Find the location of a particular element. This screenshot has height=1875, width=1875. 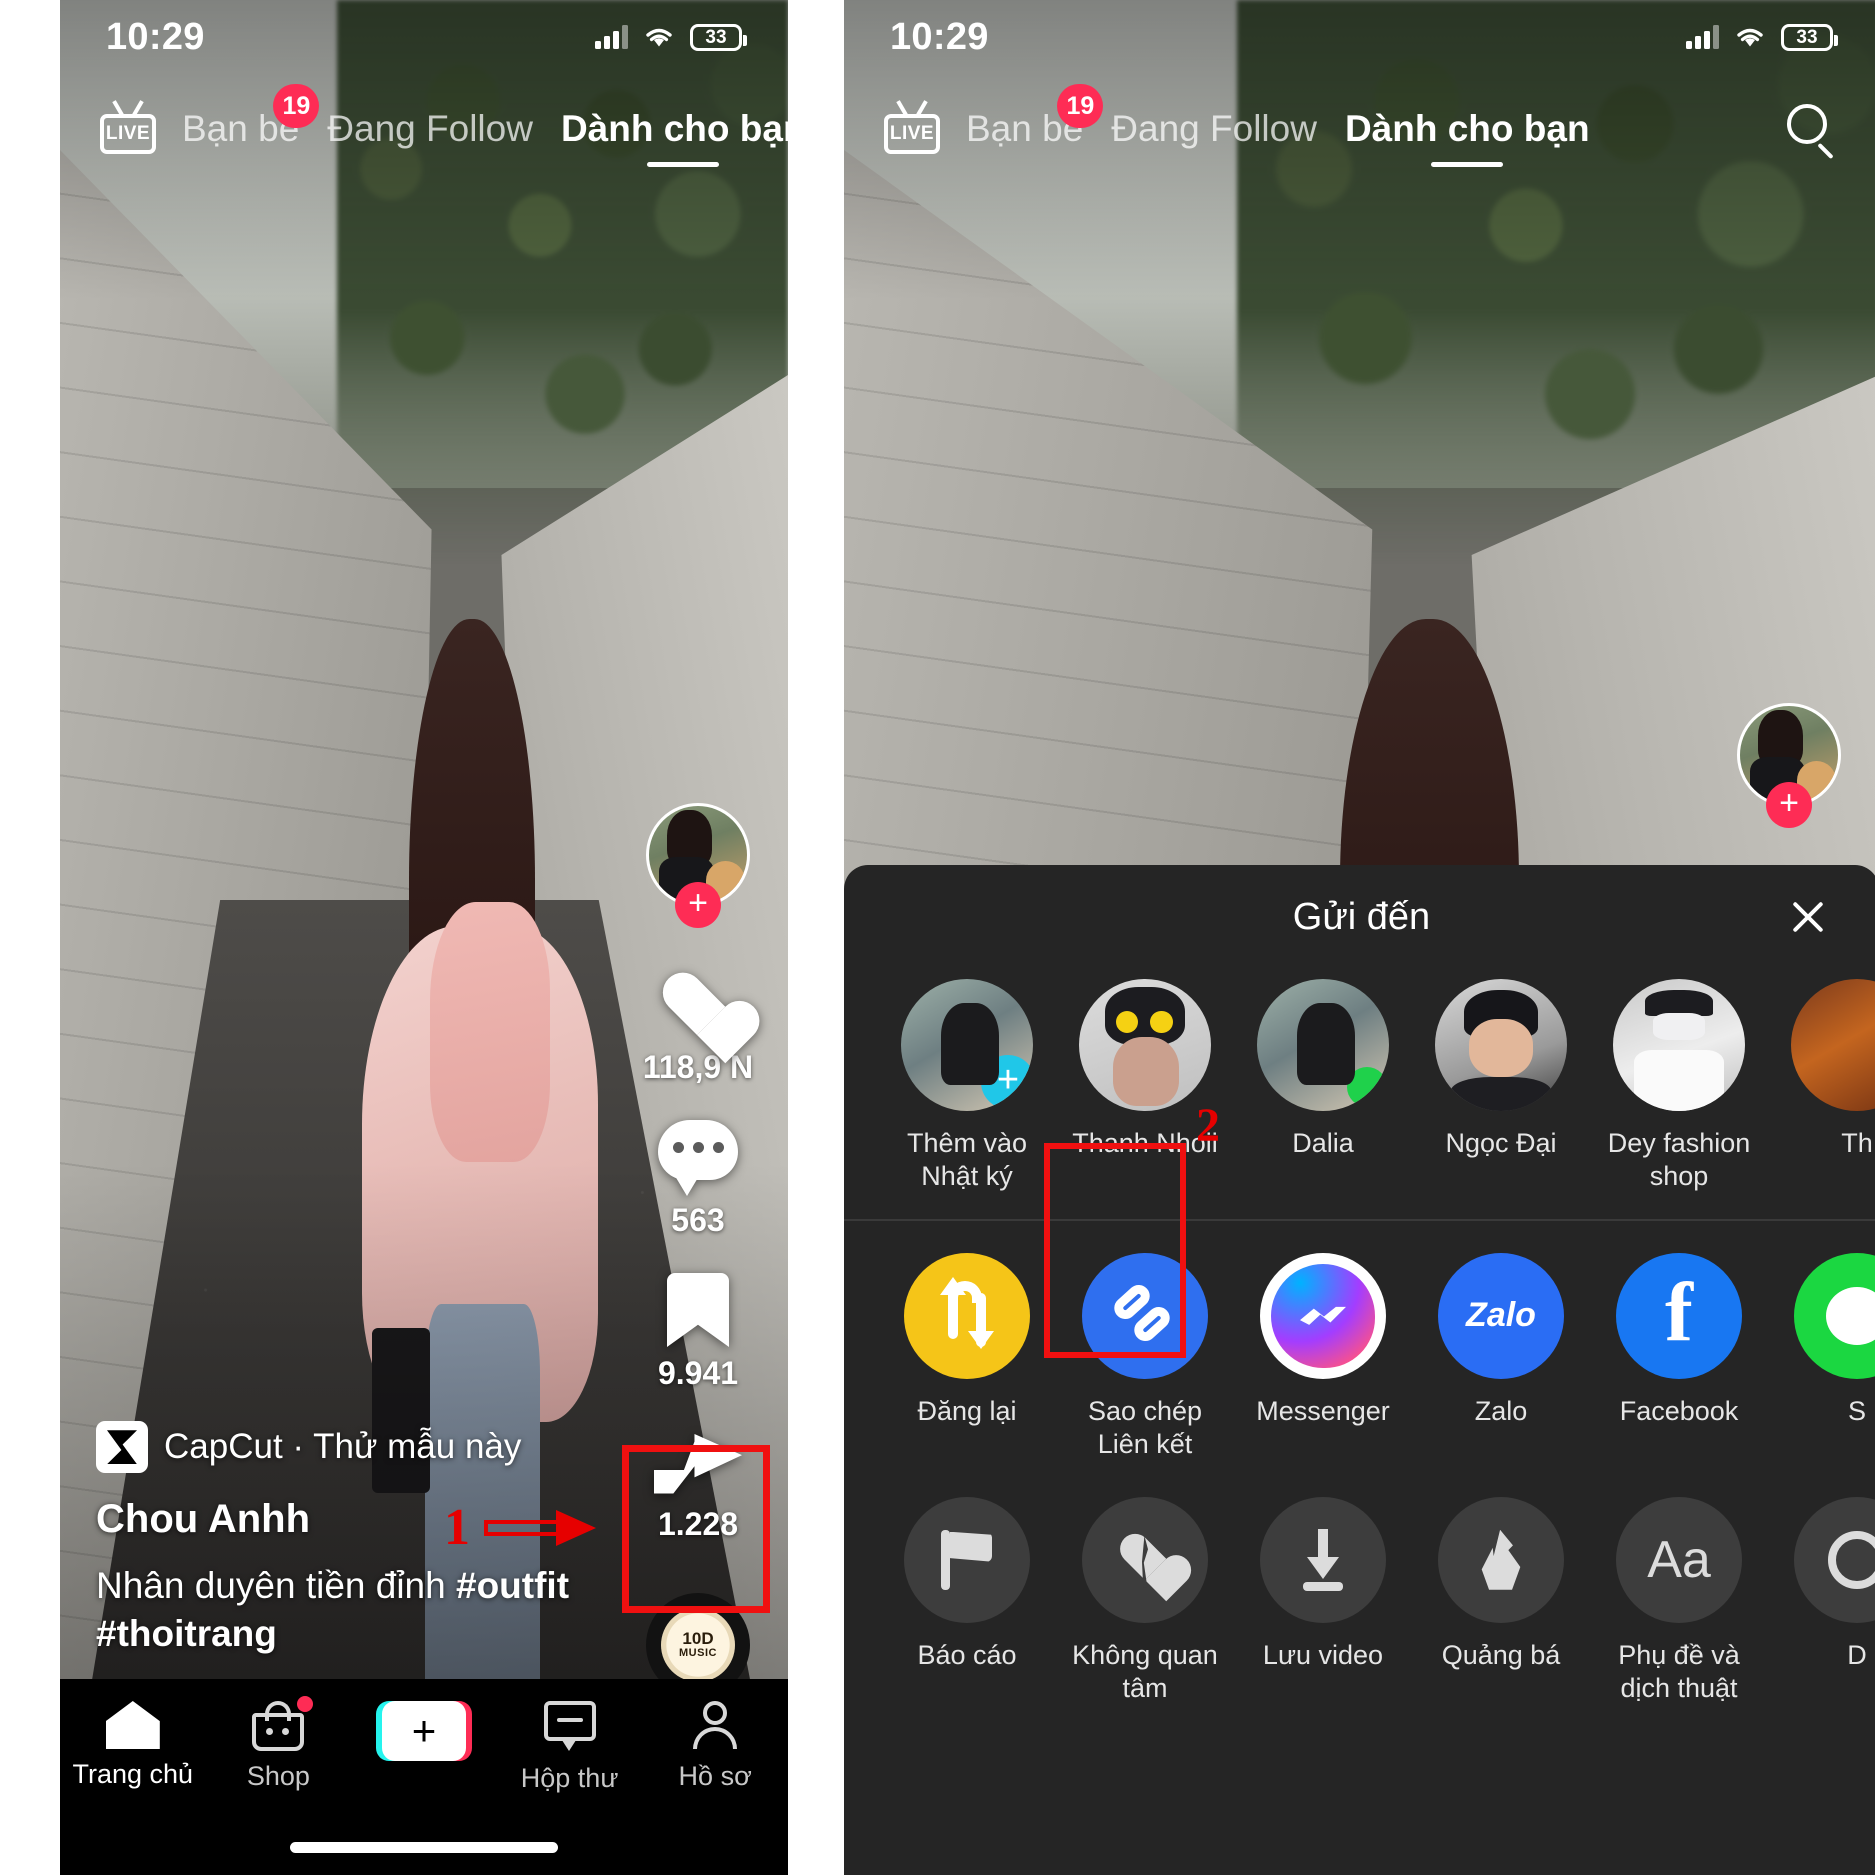

zalo-icon: Zalo is located at coordinates (1501, 1315).